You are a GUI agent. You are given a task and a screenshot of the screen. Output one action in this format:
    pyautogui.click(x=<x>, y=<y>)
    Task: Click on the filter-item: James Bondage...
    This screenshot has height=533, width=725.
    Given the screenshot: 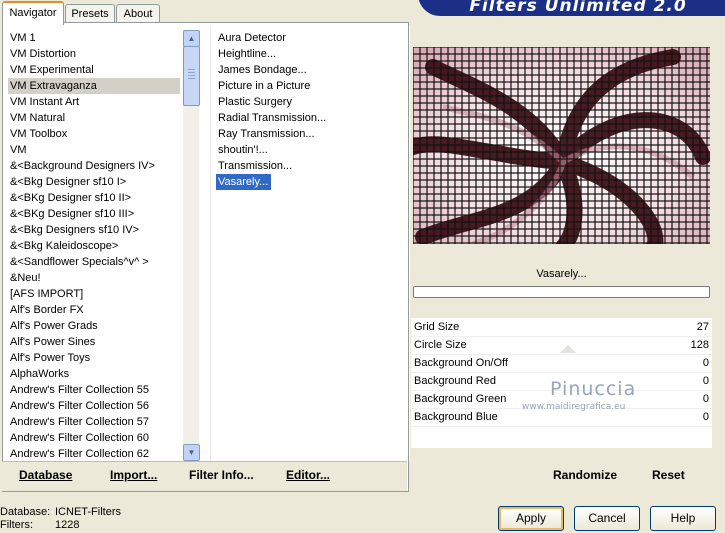 What is the action you would take?
    pyautogui.click(x=309, y=70)
    